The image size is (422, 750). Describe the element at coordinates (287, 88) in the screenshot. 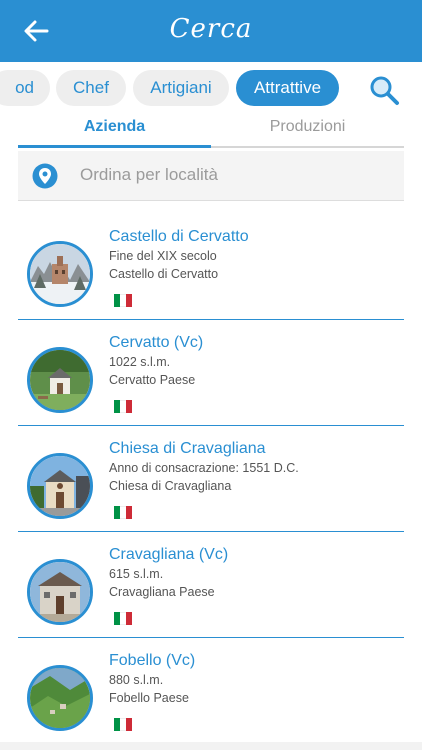

I see `chip-attrattive: Attrattive` at that location.